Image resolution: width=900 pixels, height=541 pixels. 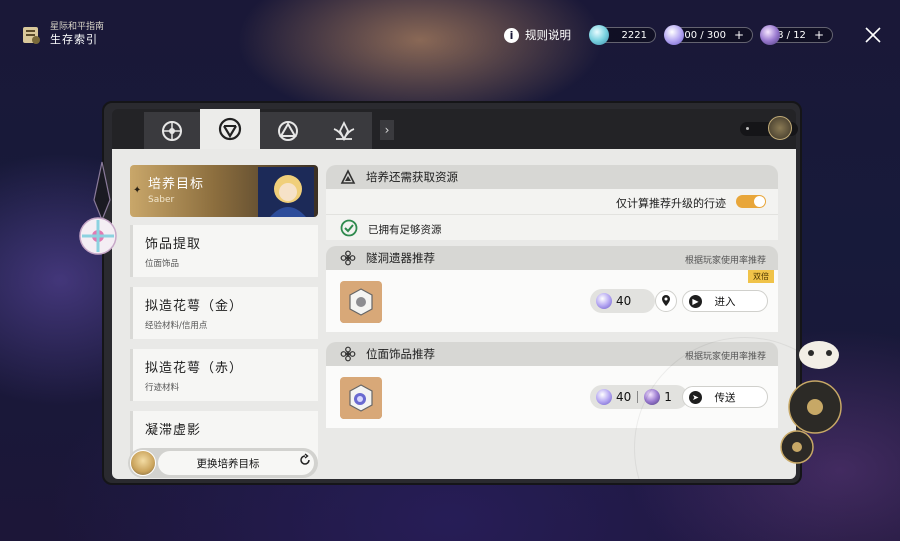 I want to click on location-pin-icon, so click(x=666, y=300).